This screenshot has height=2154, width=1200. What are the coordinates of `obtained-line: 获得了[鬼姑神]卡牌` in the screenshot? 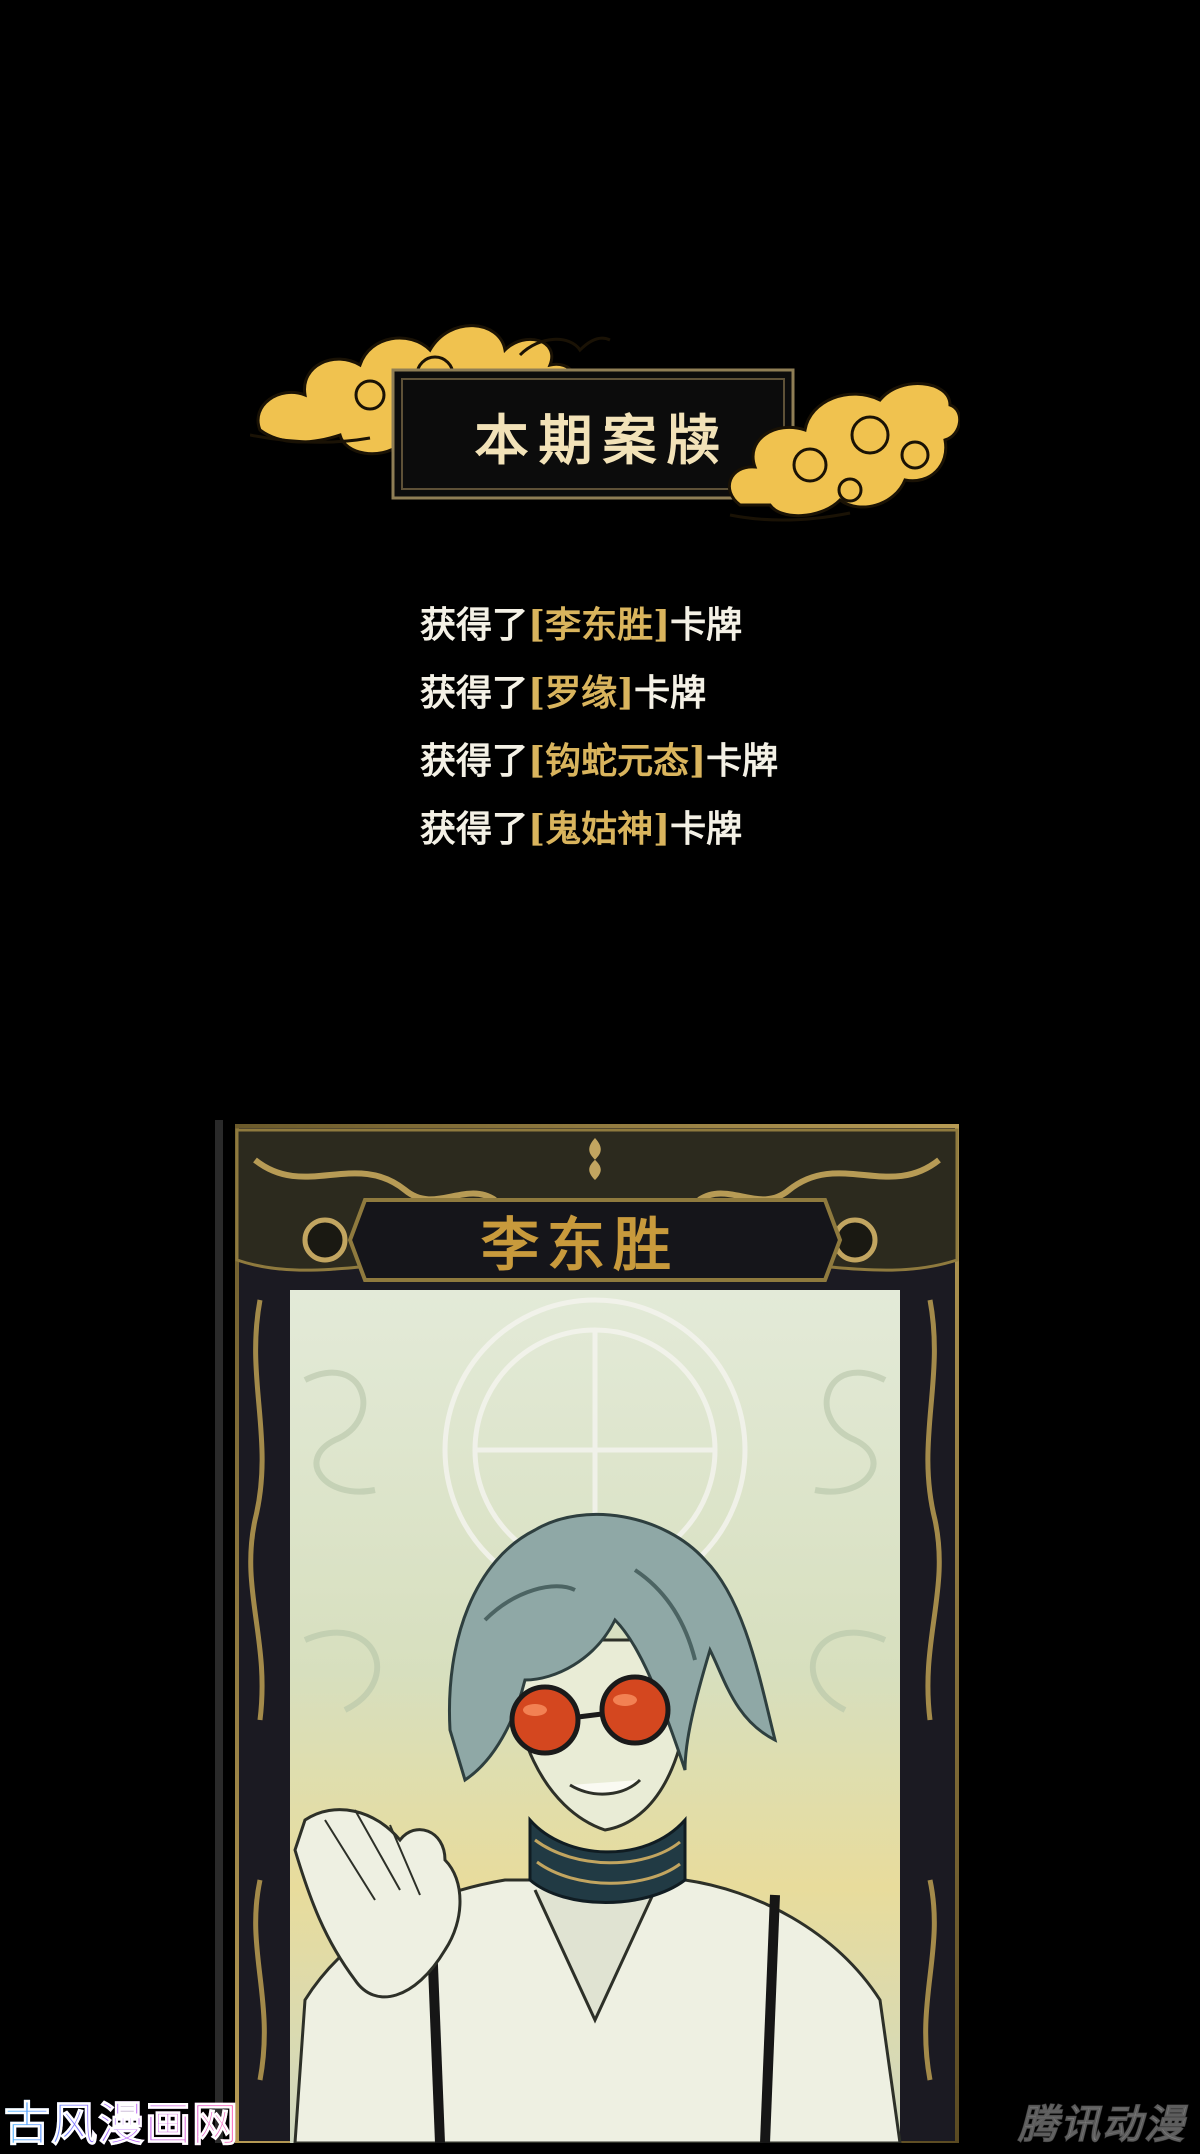 It's located at (599, 829).